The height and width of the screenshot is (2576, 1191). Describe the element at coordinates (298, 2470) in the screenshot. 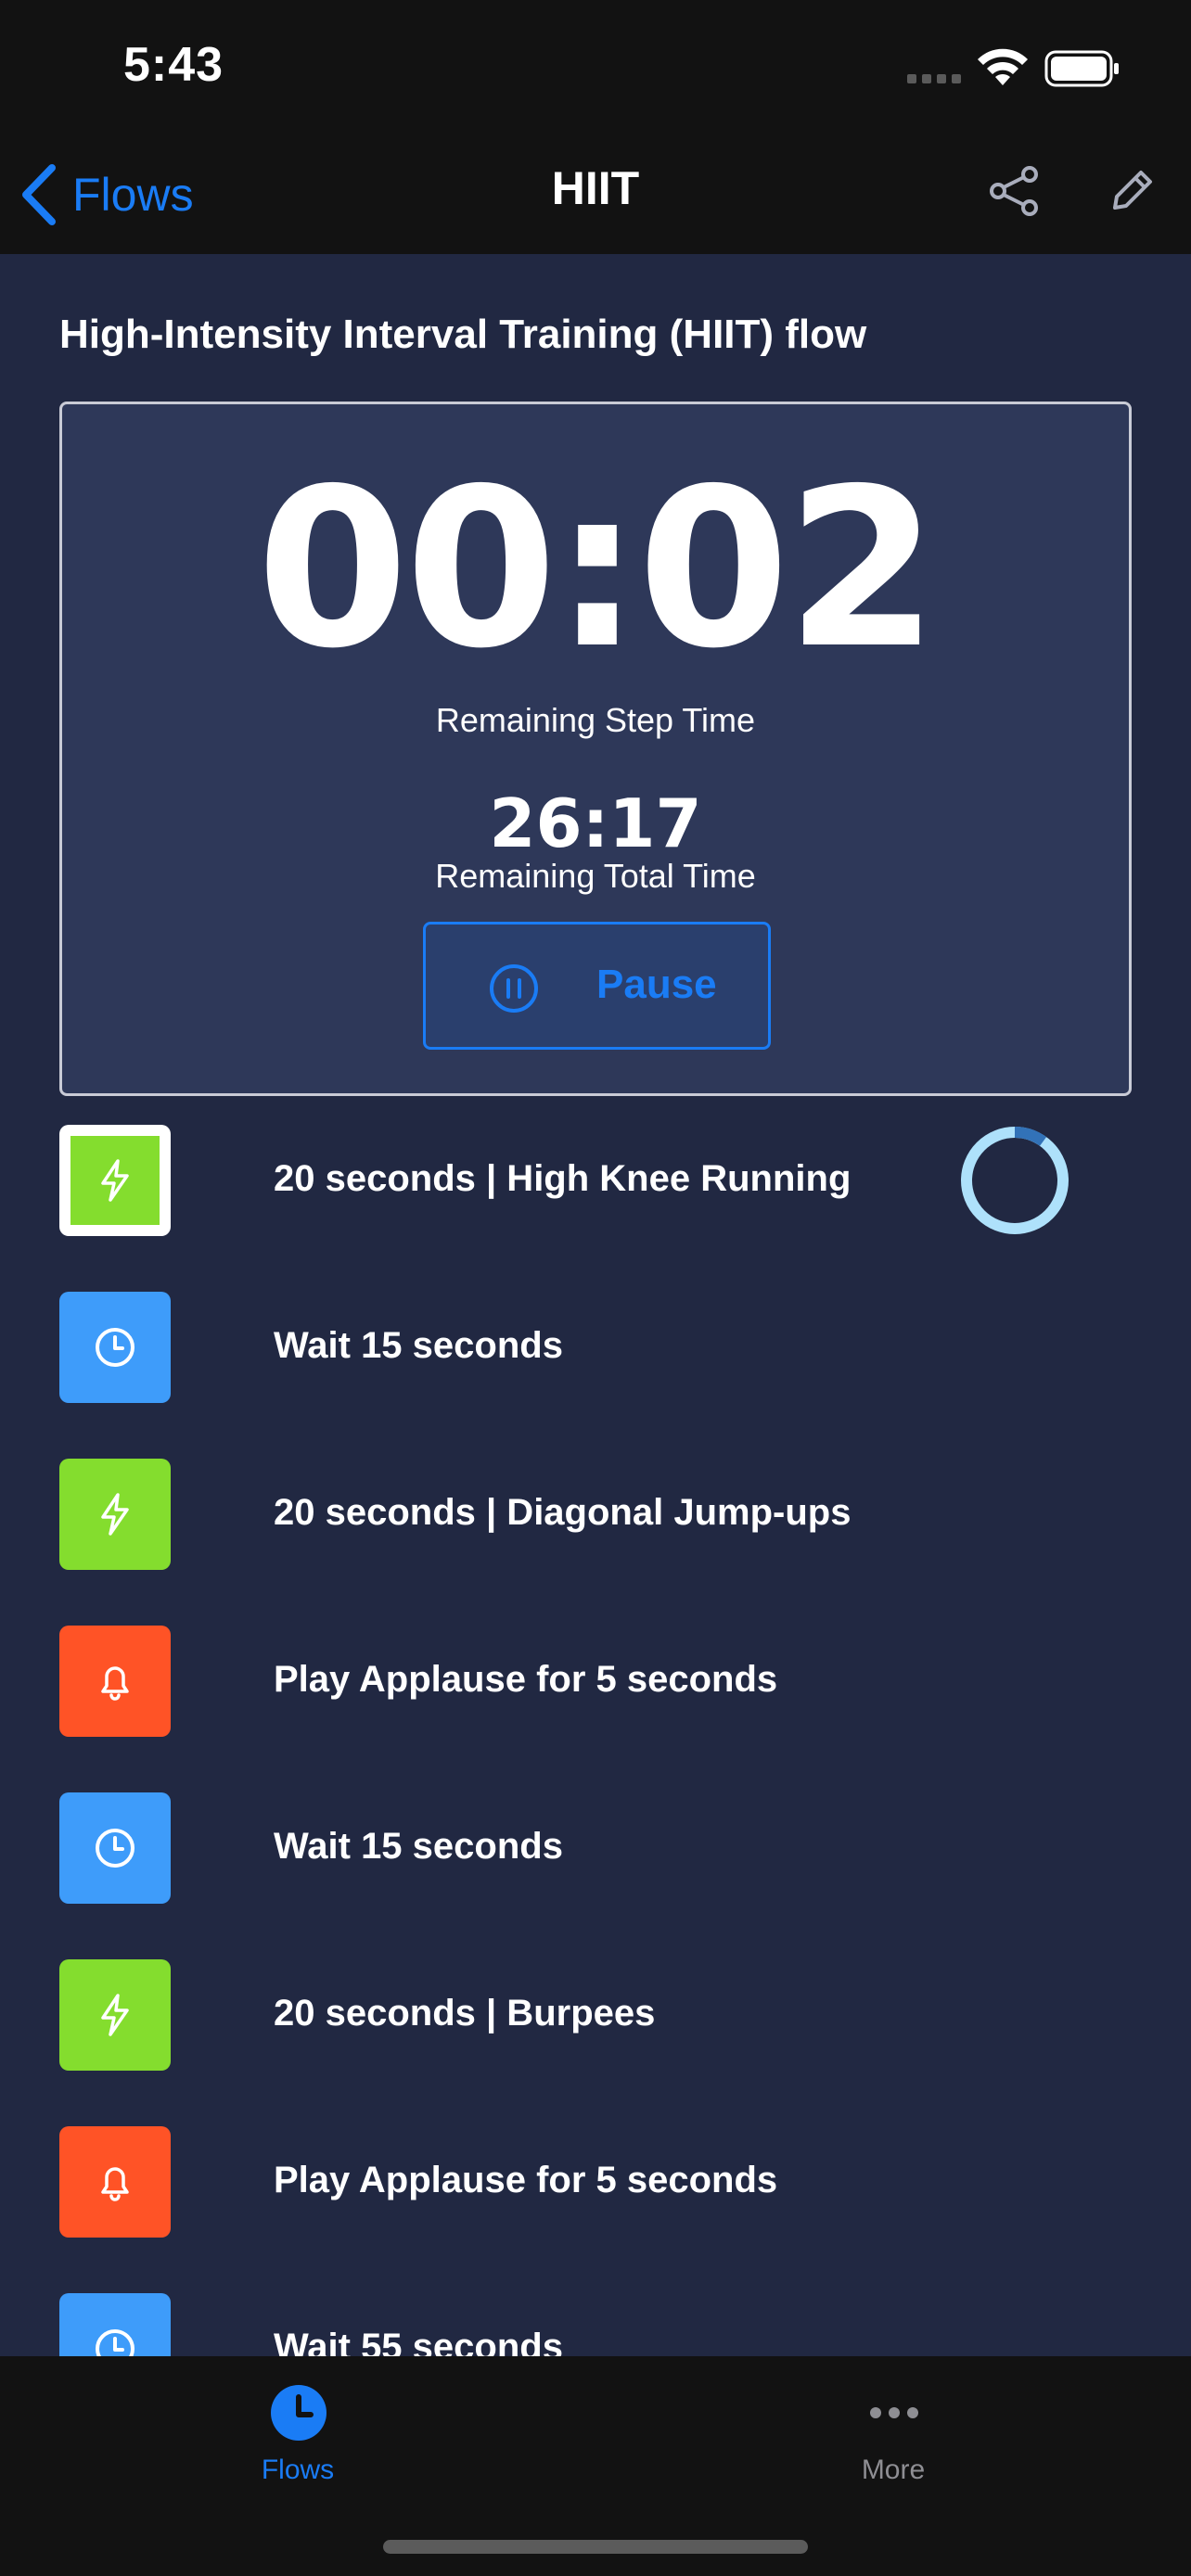

I see `tab-flows-label: Flows` at that location.